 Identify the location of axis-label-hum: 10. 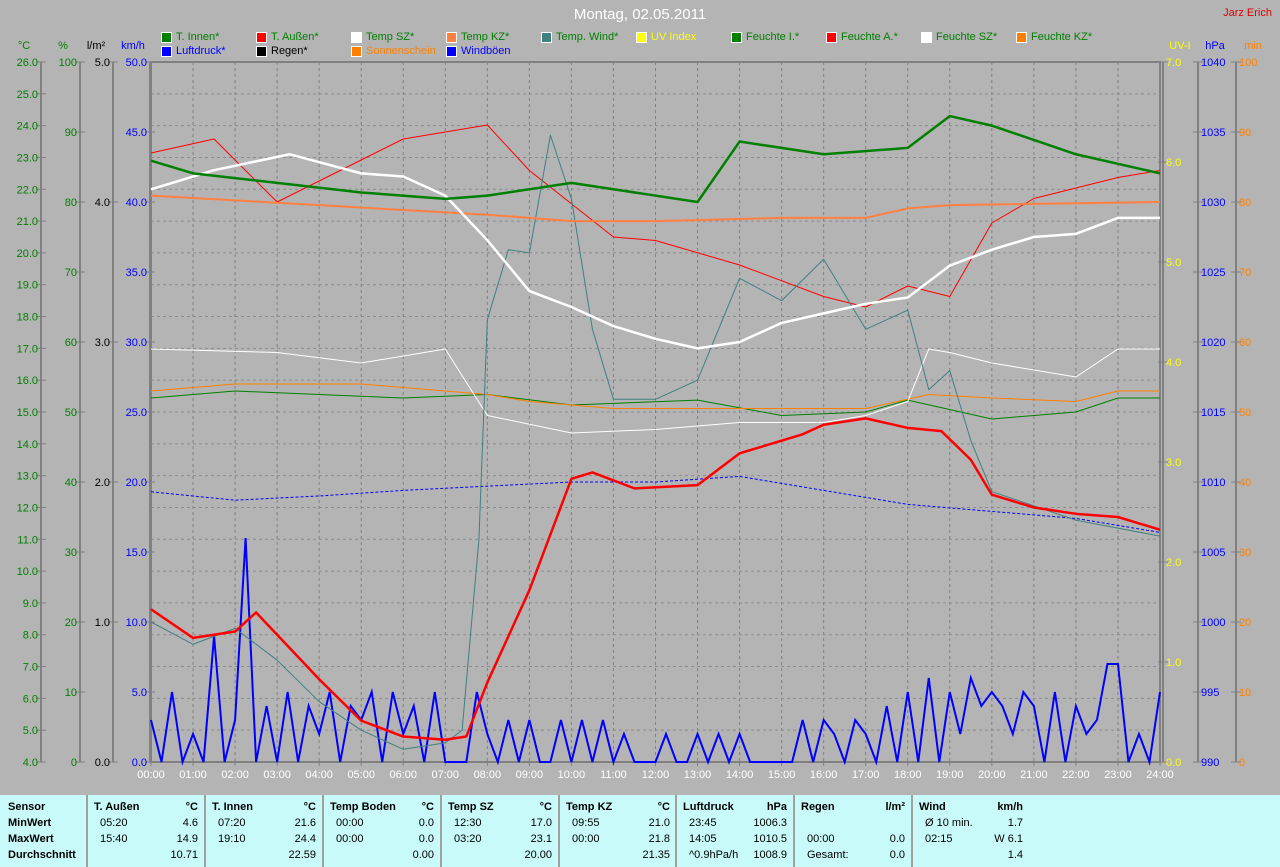
(71, 693).